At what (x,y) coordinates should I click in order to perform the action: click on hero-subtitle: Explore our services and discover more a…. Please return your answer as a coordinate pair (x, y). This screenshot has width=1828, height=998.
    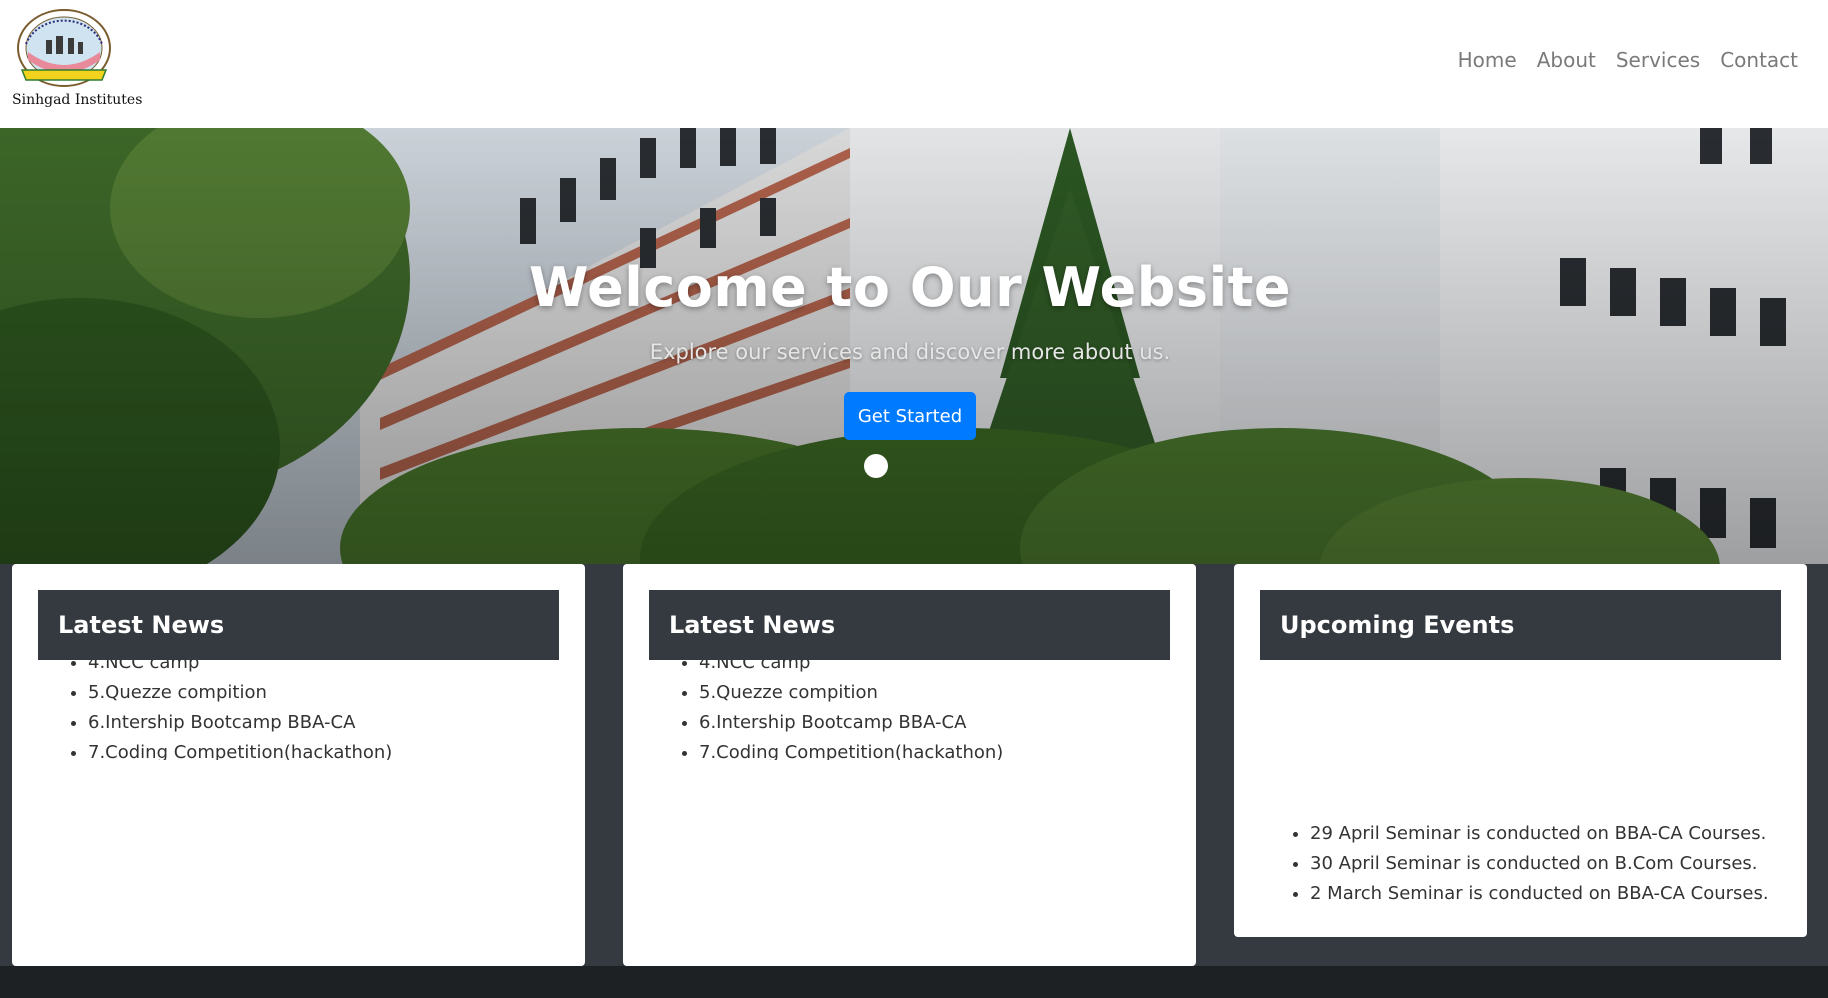
    Looking at the image, I should click on (910, 352).